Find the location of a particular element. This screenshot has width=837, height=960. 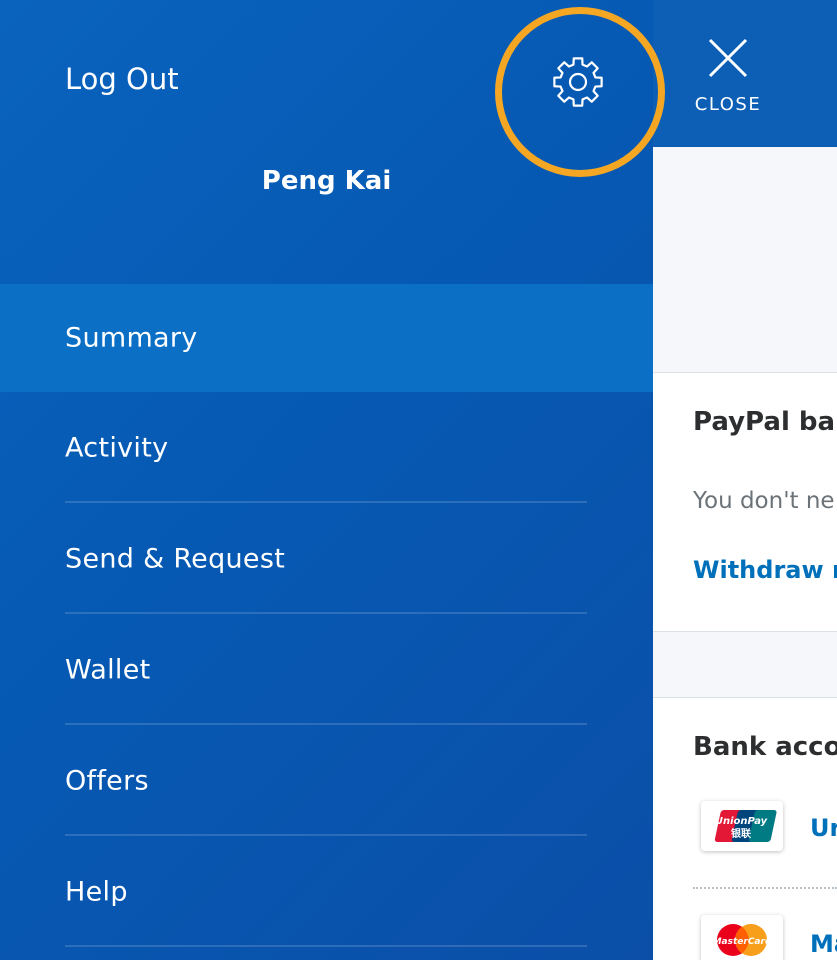

bank-account-row: MasterCard Ma is located at coordinates (745, 933).